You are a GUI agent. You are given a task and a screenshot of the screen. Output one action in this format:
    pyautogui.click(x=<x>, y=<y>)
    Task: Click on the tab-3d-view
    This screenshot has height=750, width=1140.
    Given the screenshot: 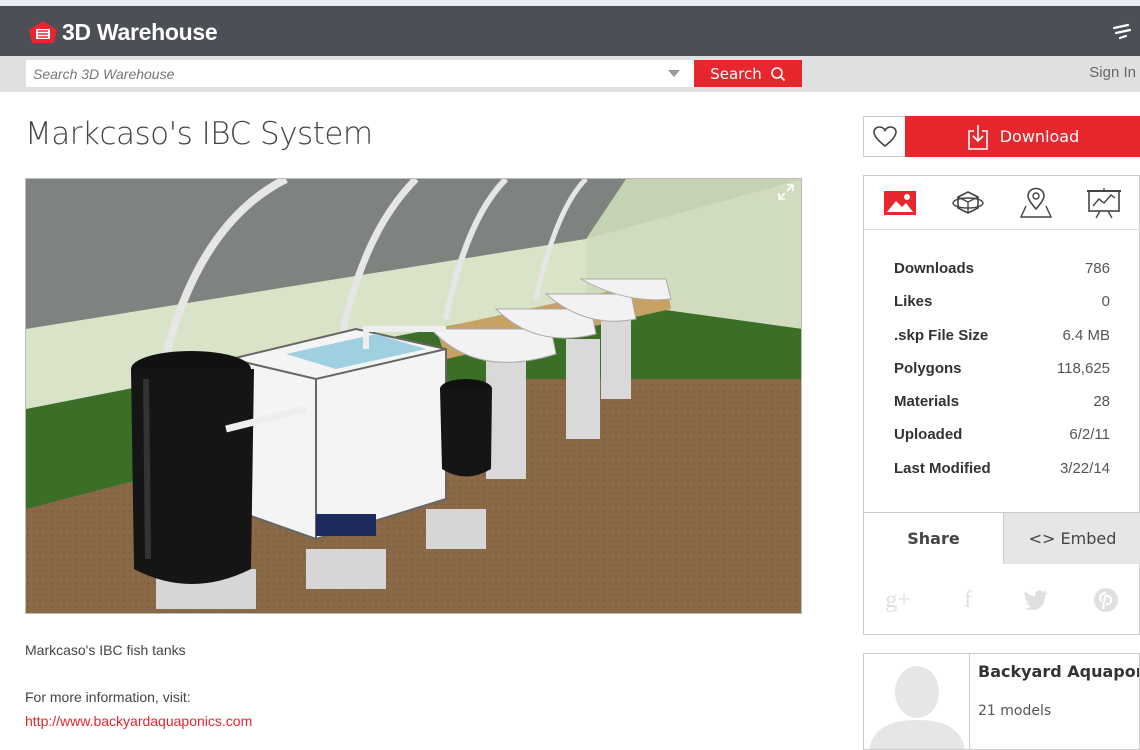 What is the action you would take?
    pyautogui.click(x=968, y=203)
    